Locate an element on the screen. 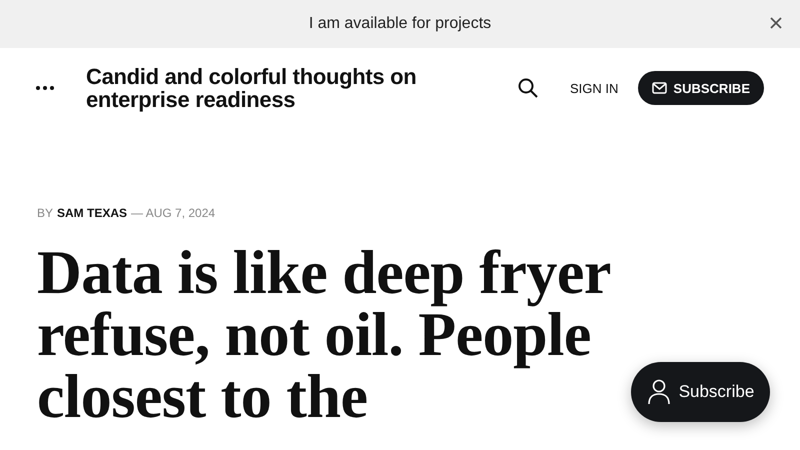 This screenshot has height=450, width=800. search-button is located at coordinates (528, 88).